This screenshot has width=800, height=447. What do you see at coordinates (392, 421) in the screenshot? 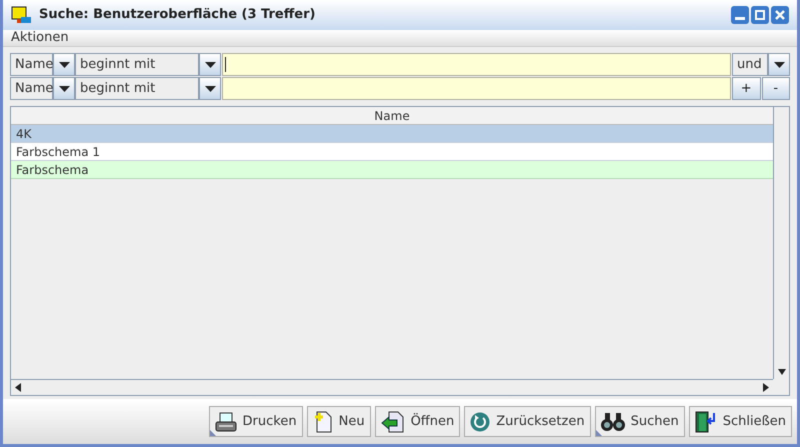
I see `document-arrow-icon` at bounding box center [392, 421].